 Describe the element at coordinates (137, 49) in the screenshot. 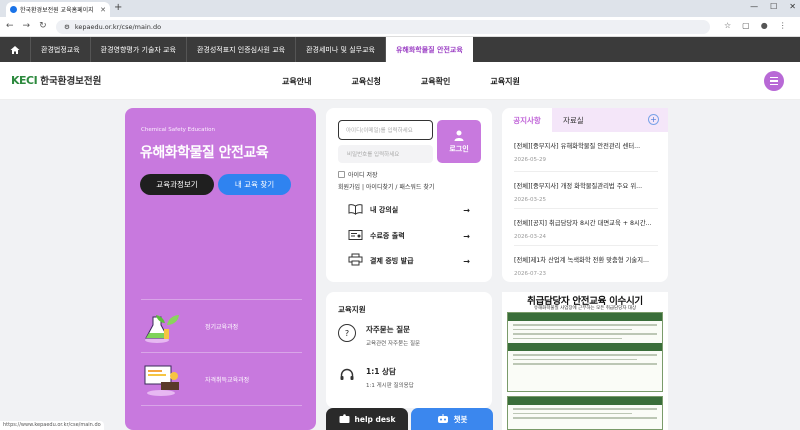

I see `gnb-item-eia: 환경영향평가 기술자 교육` at that location.